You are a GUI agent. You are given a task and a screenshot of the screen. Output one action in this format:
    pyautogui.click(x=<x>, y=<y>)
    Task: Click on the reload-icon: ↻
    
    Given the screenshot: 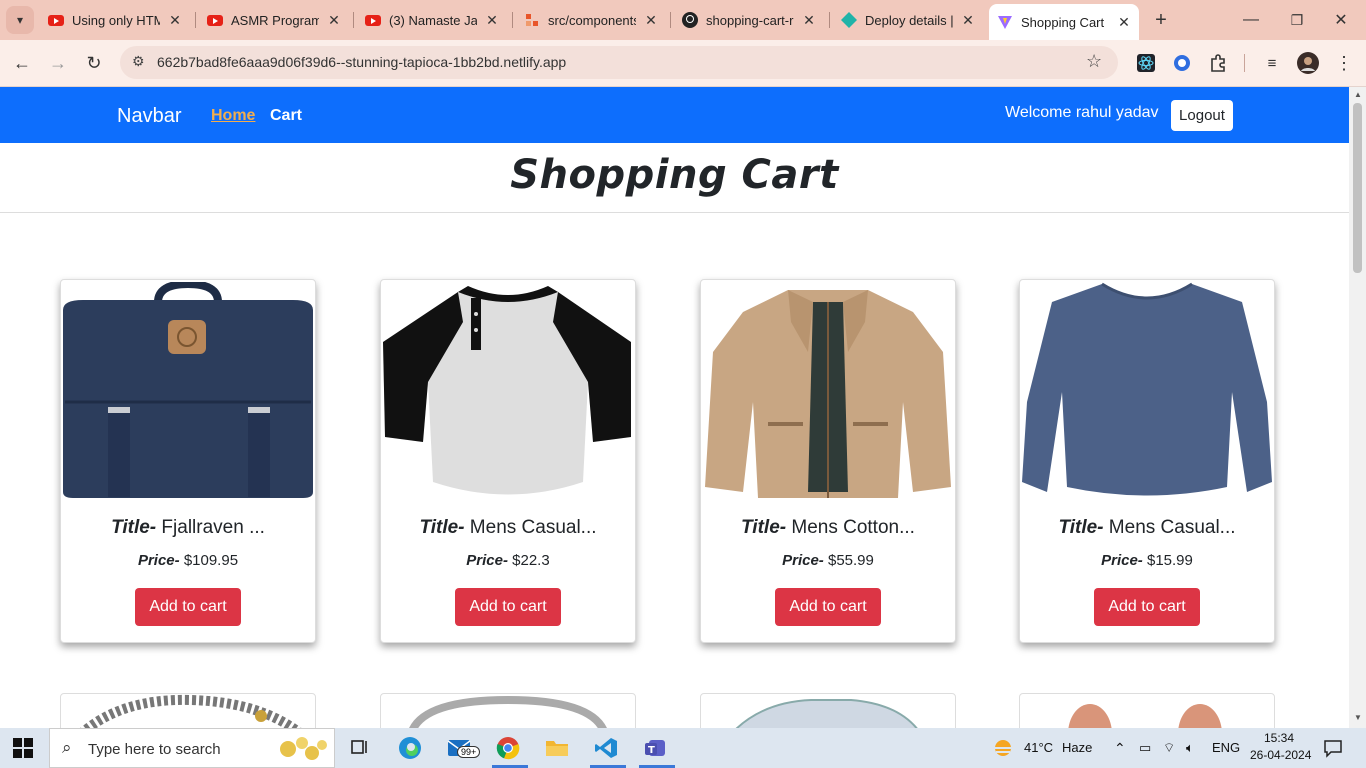 What is the action you would take?
    pyautogui.click(x=94, y=63)
    